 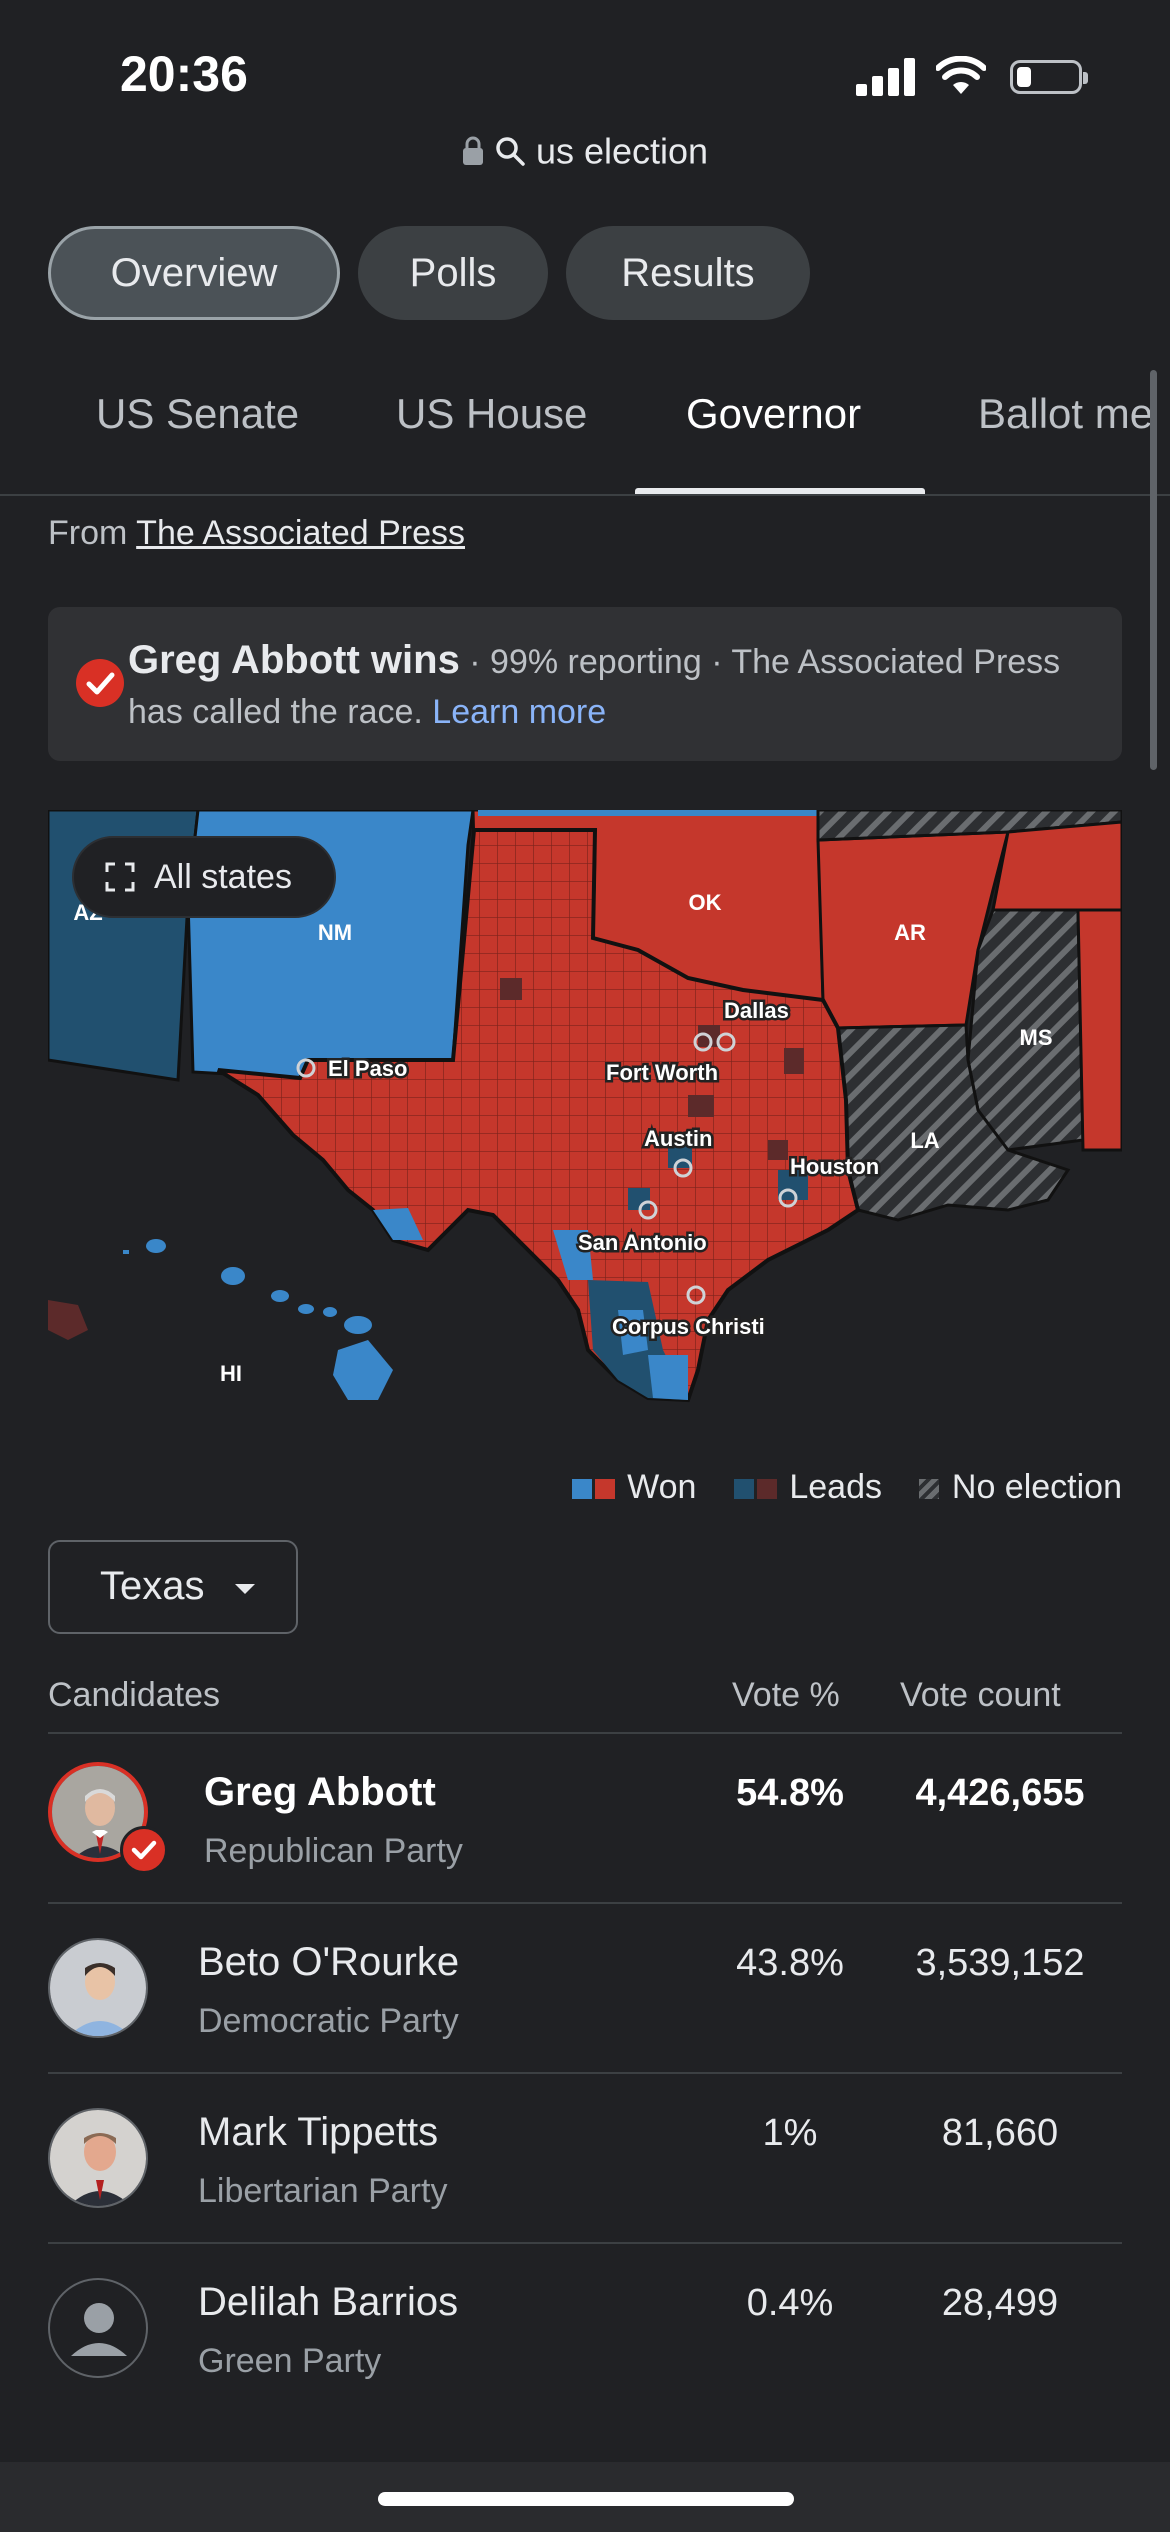 What do you see at coordinates (961, 75) in the screenshot?
I see `wifi-icon` at bounding box center [961, 75].